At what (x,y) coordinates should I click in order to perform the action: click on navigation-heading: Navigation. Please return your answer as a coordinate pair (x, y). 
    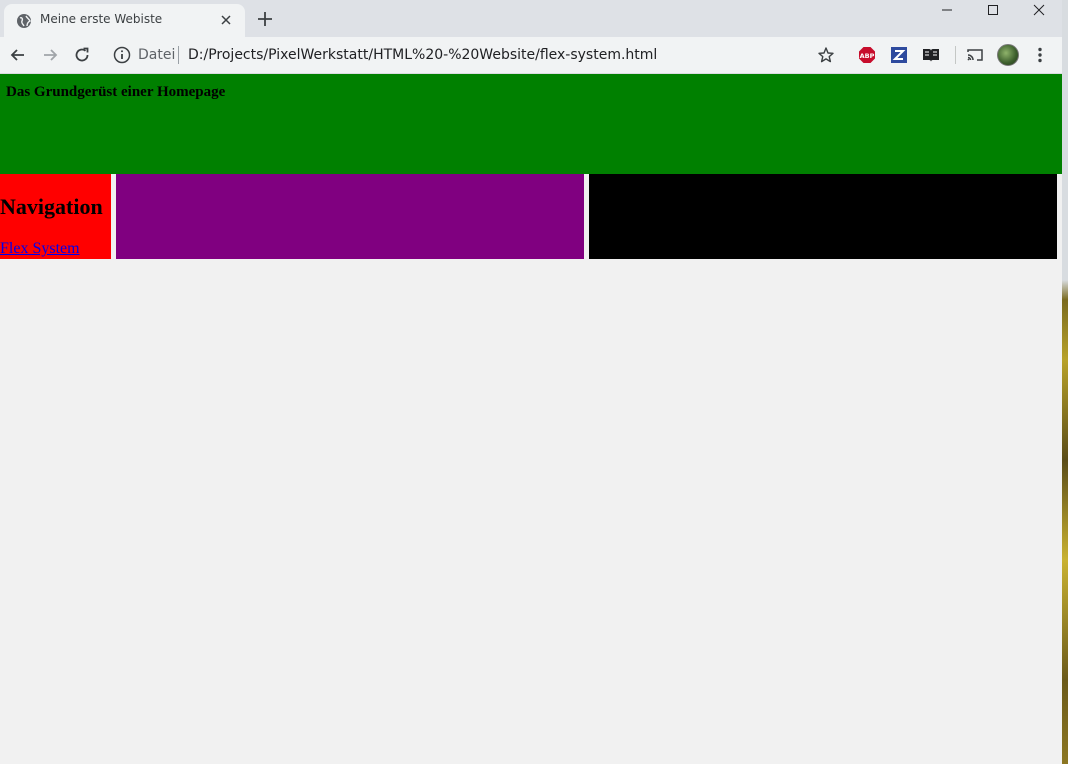
    Looking at the image, I should click on (51, 206).